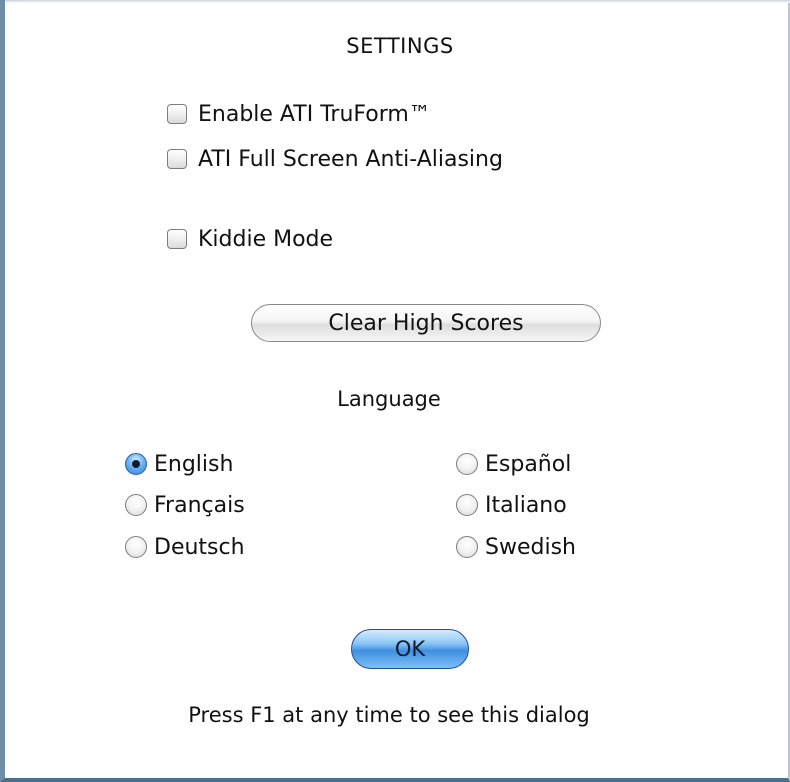 The width and height of the screenshot is (790, 782). I want to click on swedish-label: Swedish, so click(530, 547).